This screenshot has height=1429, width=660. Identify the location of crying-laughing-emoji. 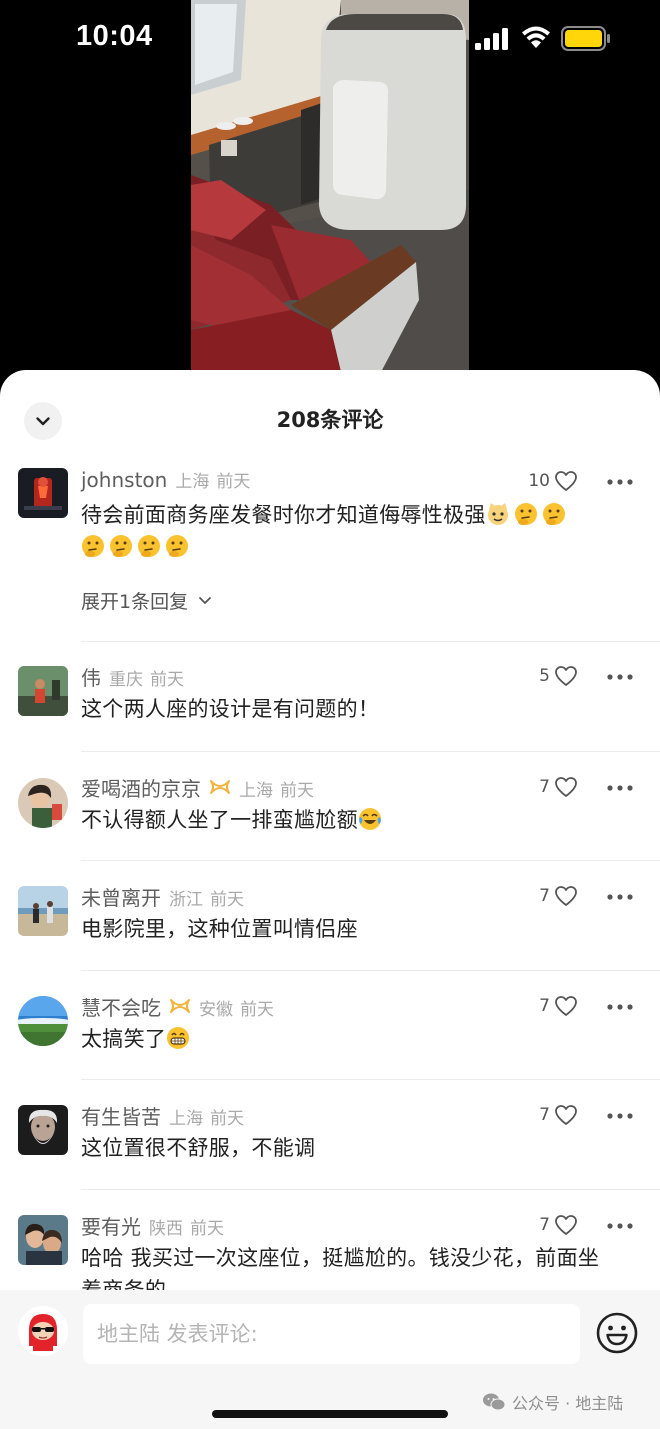
(369, 819).